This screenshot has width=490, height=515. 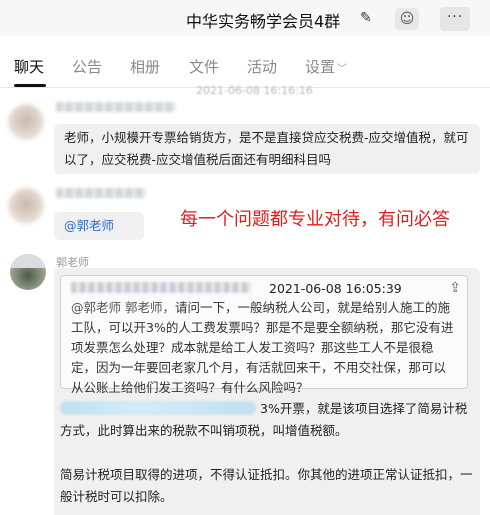 What do you see at coordinates (315, 219) in the screenshot?
I see `annotation-text: 每一个问题都专业对待，有问必答` at bounding box center [315, 219].